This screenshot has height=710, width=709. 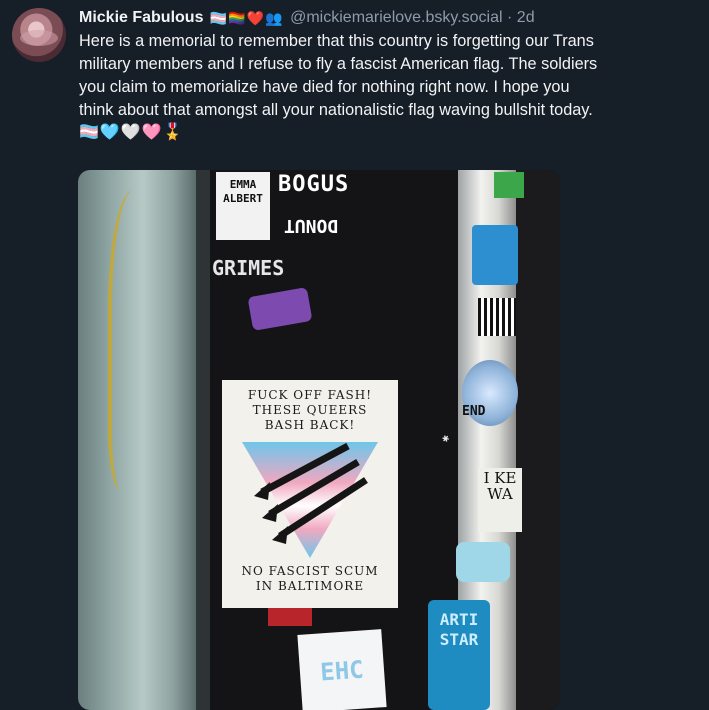 I want to click on sticker-grimes: GRIMES, so click(x=248, y=268).